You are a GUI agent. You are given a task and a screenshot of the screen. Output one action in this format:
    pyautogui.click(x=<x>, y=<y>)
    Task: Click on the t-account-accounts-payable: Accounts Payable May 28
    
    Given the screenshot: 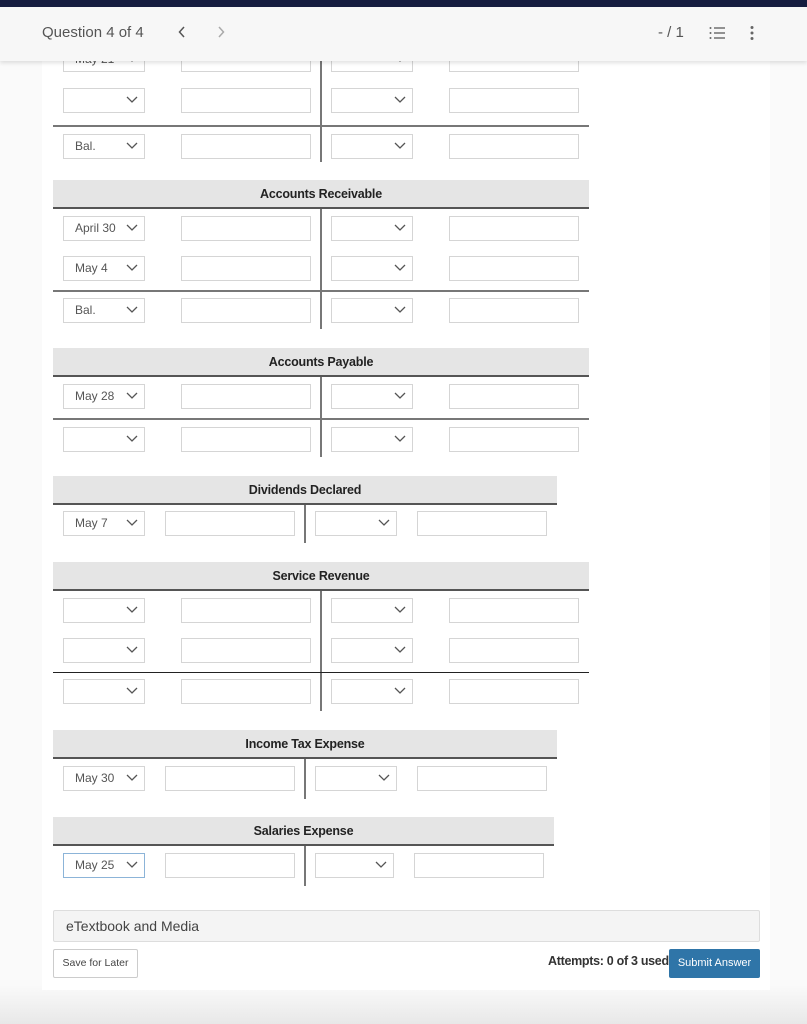 What is the action you would take?
    pyautogui.click(x=321, y=403)
    